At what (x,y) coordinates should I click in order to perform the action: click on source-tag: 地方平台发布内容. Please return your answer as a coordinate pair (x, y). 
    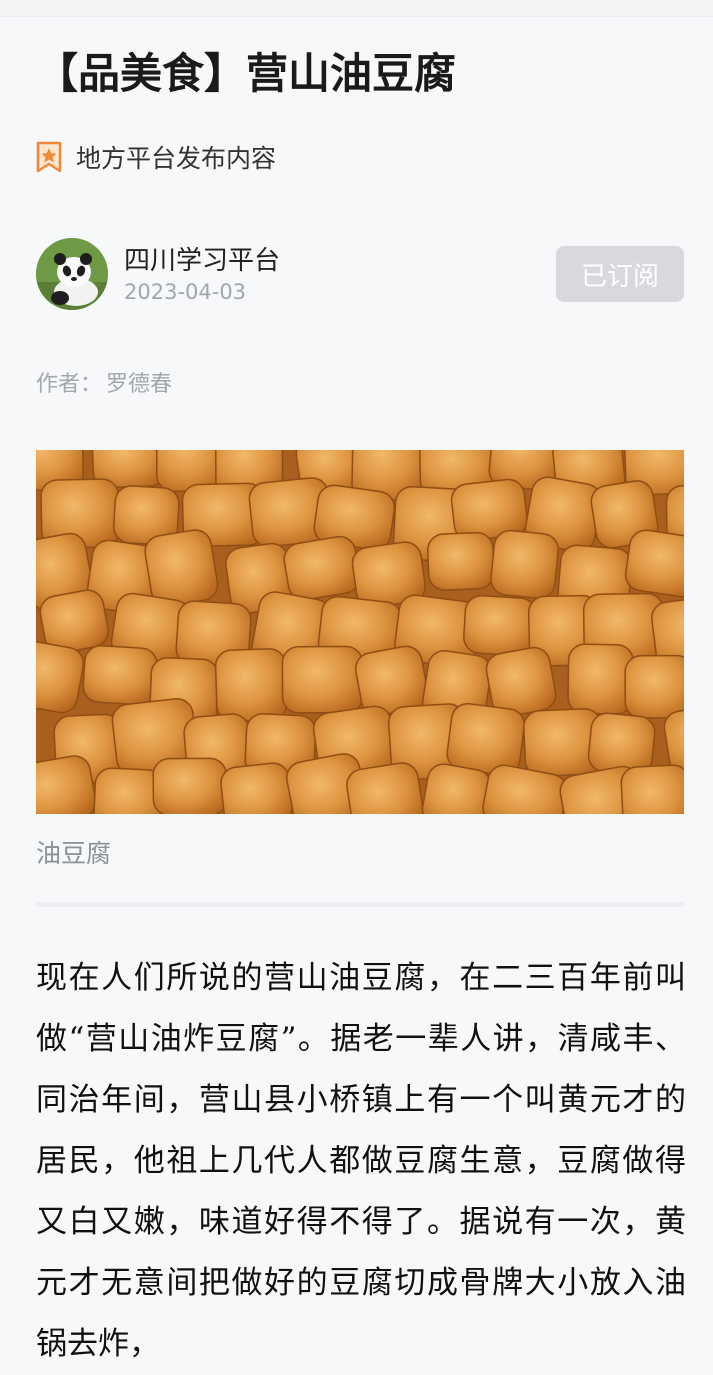
    Looking at the image, I should click on (156, 157).